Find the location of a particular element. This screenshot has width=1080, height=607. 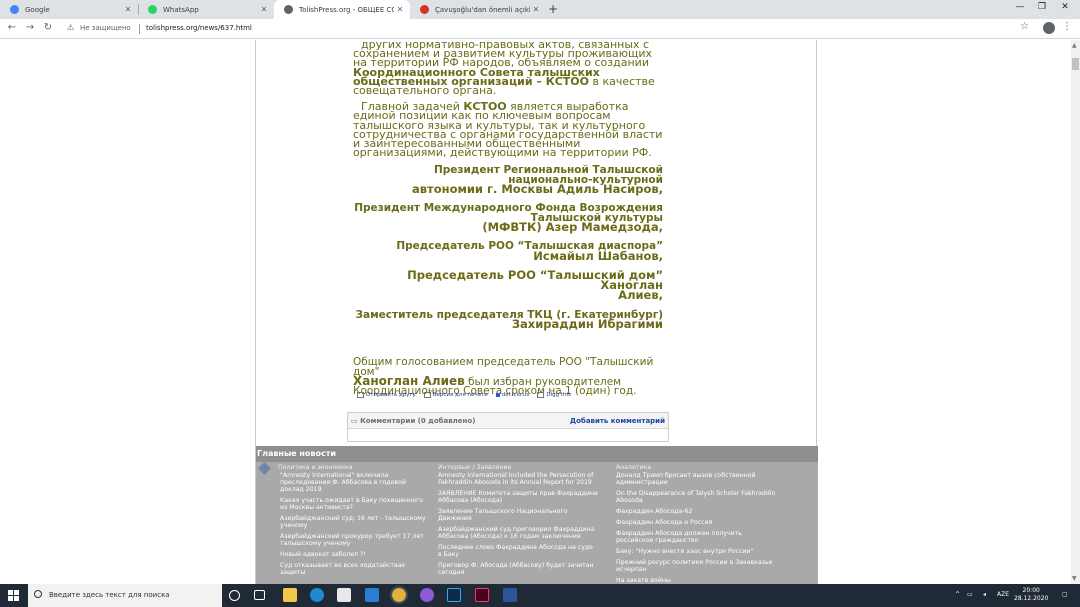

reload-icon: ↻ is located at coordinates (48, 27).